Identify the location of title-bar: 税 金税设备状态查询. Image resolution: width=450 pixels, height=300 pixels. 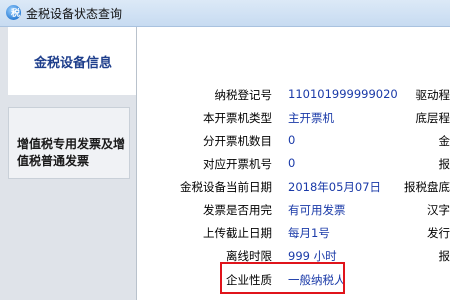
(225, 13).